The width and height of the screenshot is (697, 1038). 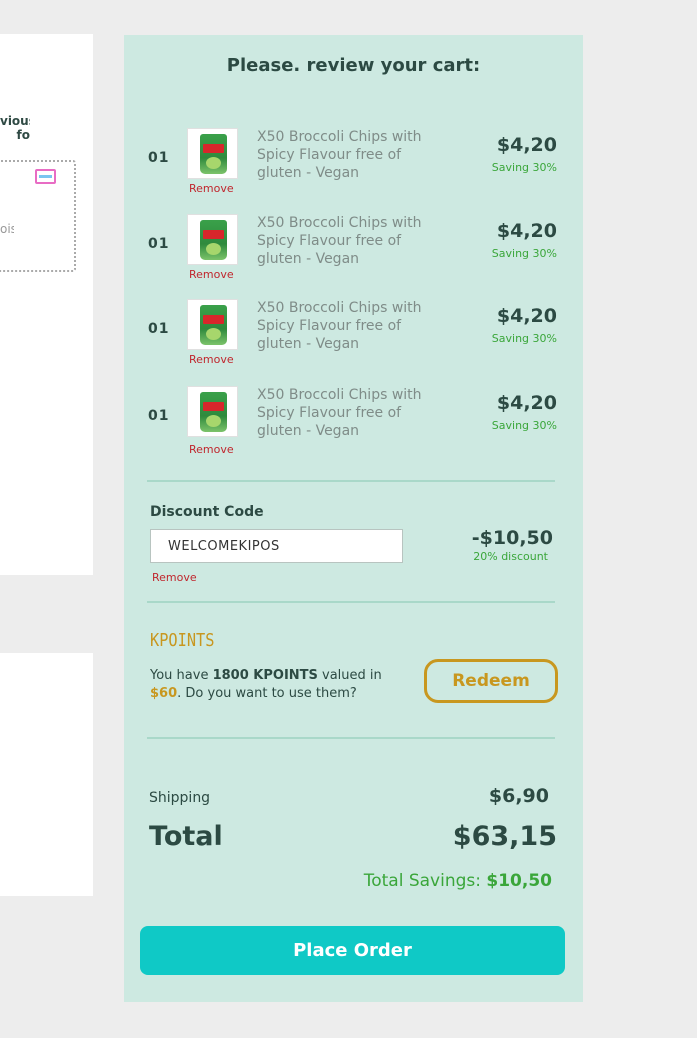 What do you see at coordinates (174, 577) in the screenshot?
I see `remove-discount-link: Remove` at bounding box center [174, 577].